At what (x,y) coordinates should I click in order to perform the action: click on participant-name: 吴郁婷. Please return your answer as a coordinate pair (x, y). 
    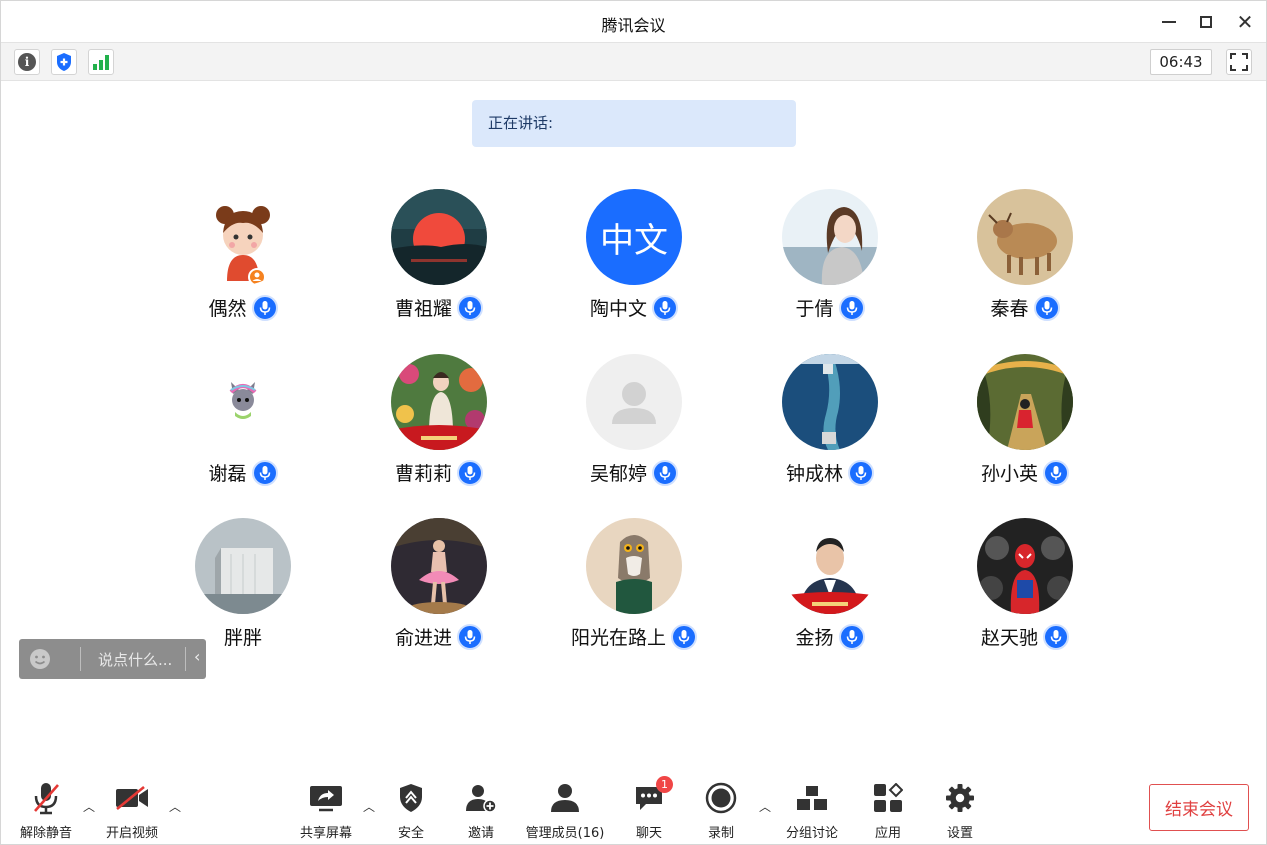
    Looking at the image, I should click on (618, 474).